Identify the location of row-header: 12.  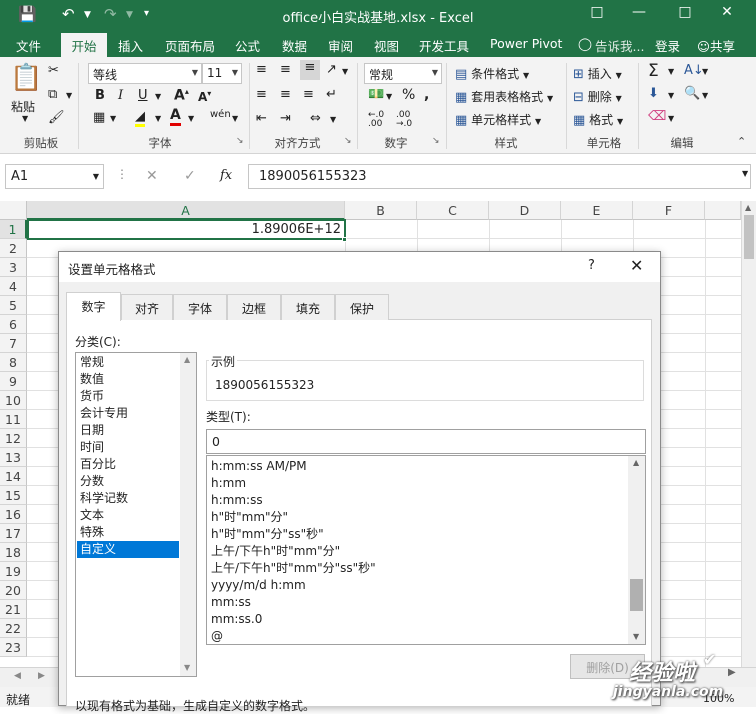
(13, 438).